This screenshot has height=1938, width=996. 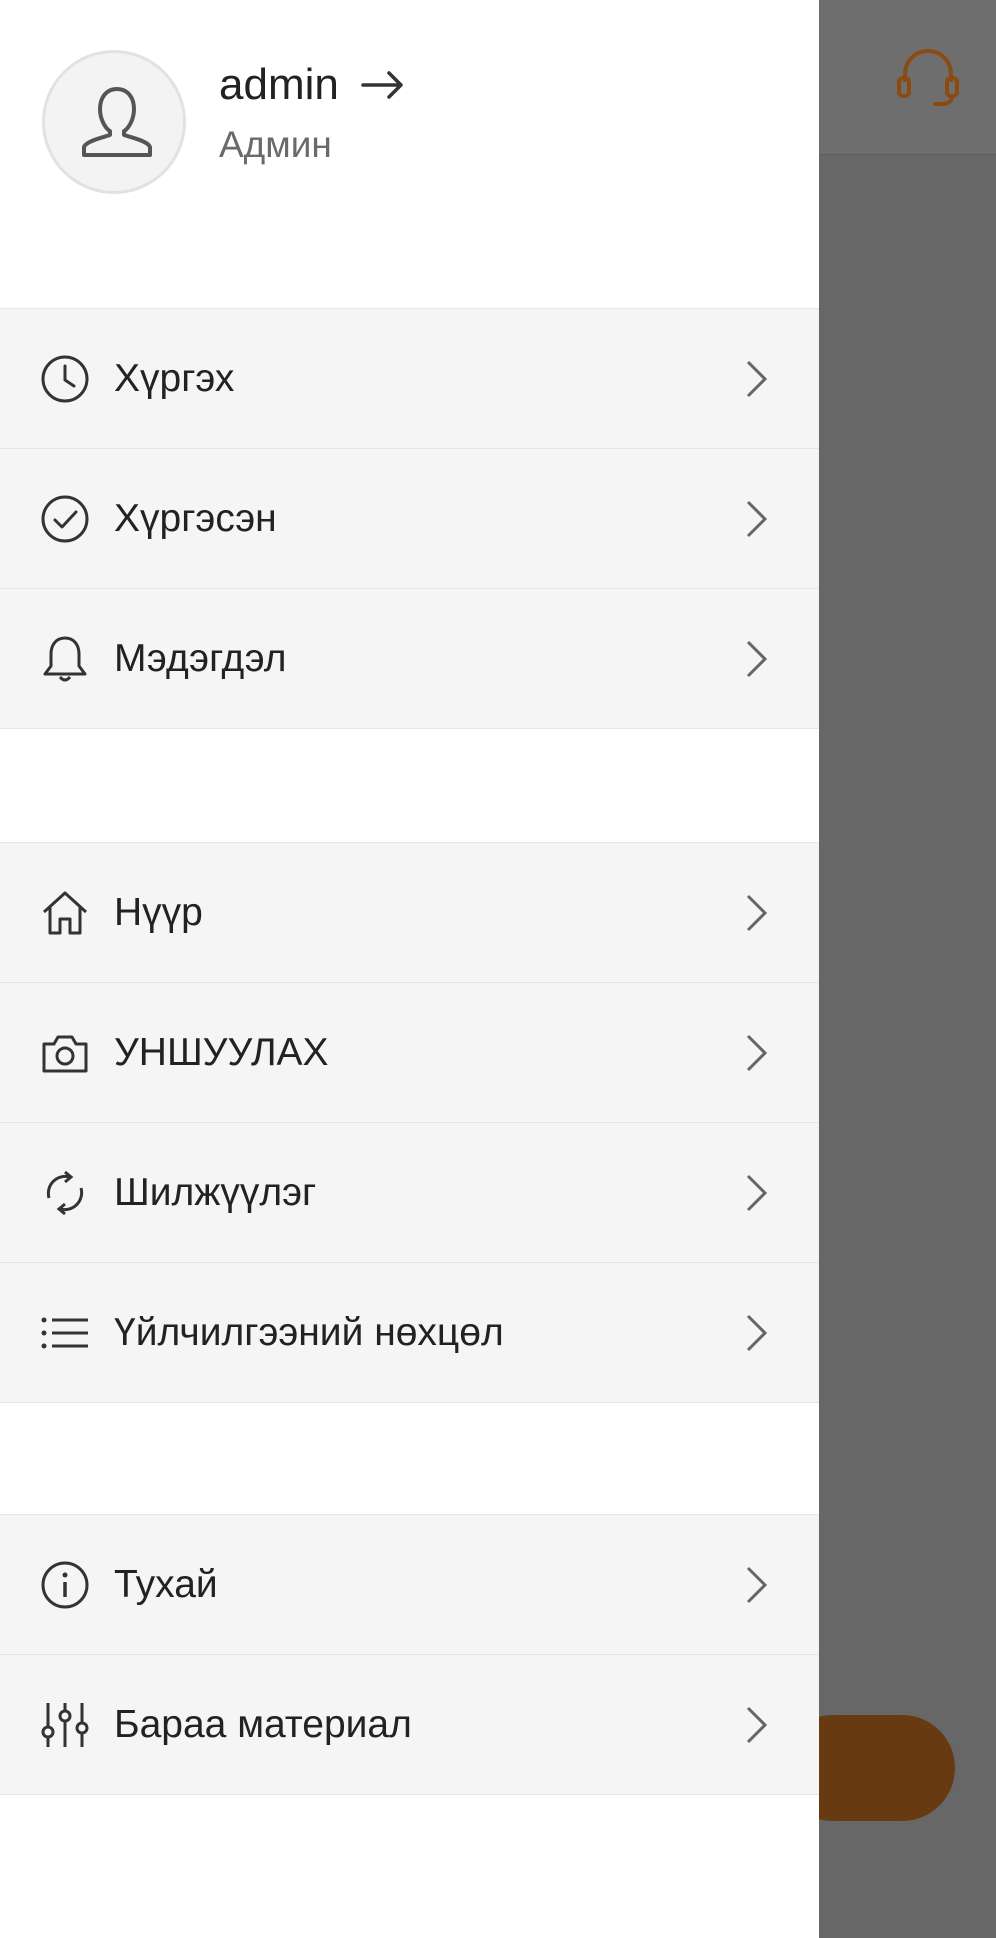 What do you see at coordinates (65, 378) in the screenshot?
I see `clock-icon` at bounding box center [65, 378].